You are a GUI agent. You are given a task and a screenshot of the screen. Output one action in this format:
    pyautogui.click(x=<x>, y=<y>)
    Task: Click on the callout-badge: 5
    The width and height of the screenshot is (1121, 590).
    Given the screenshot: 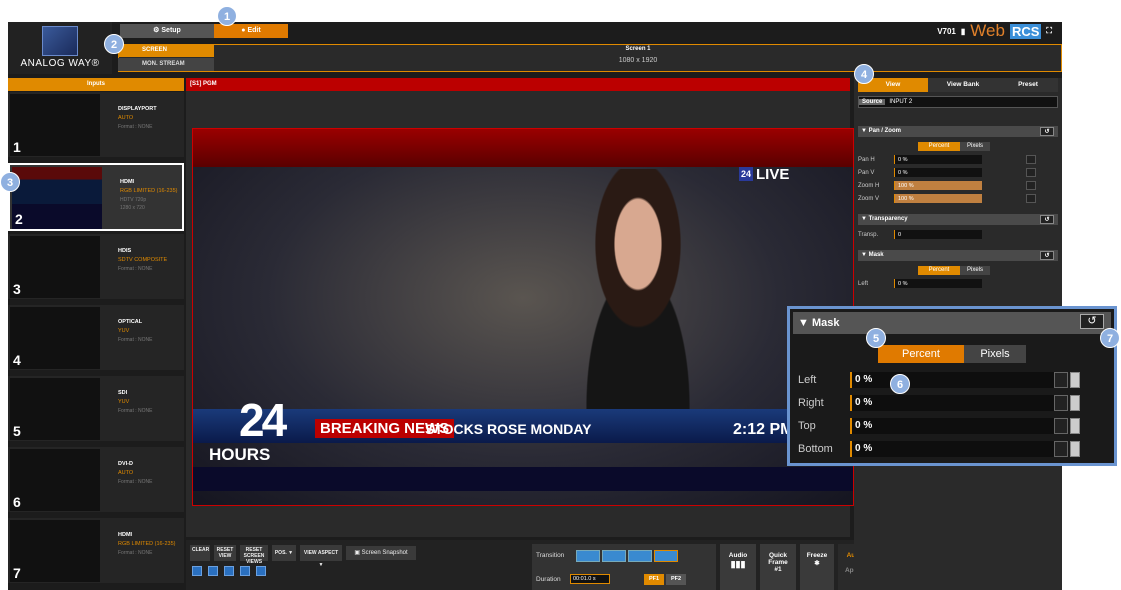 What is the action you would take?
    pyautogui.click(x=876, y=338)
    